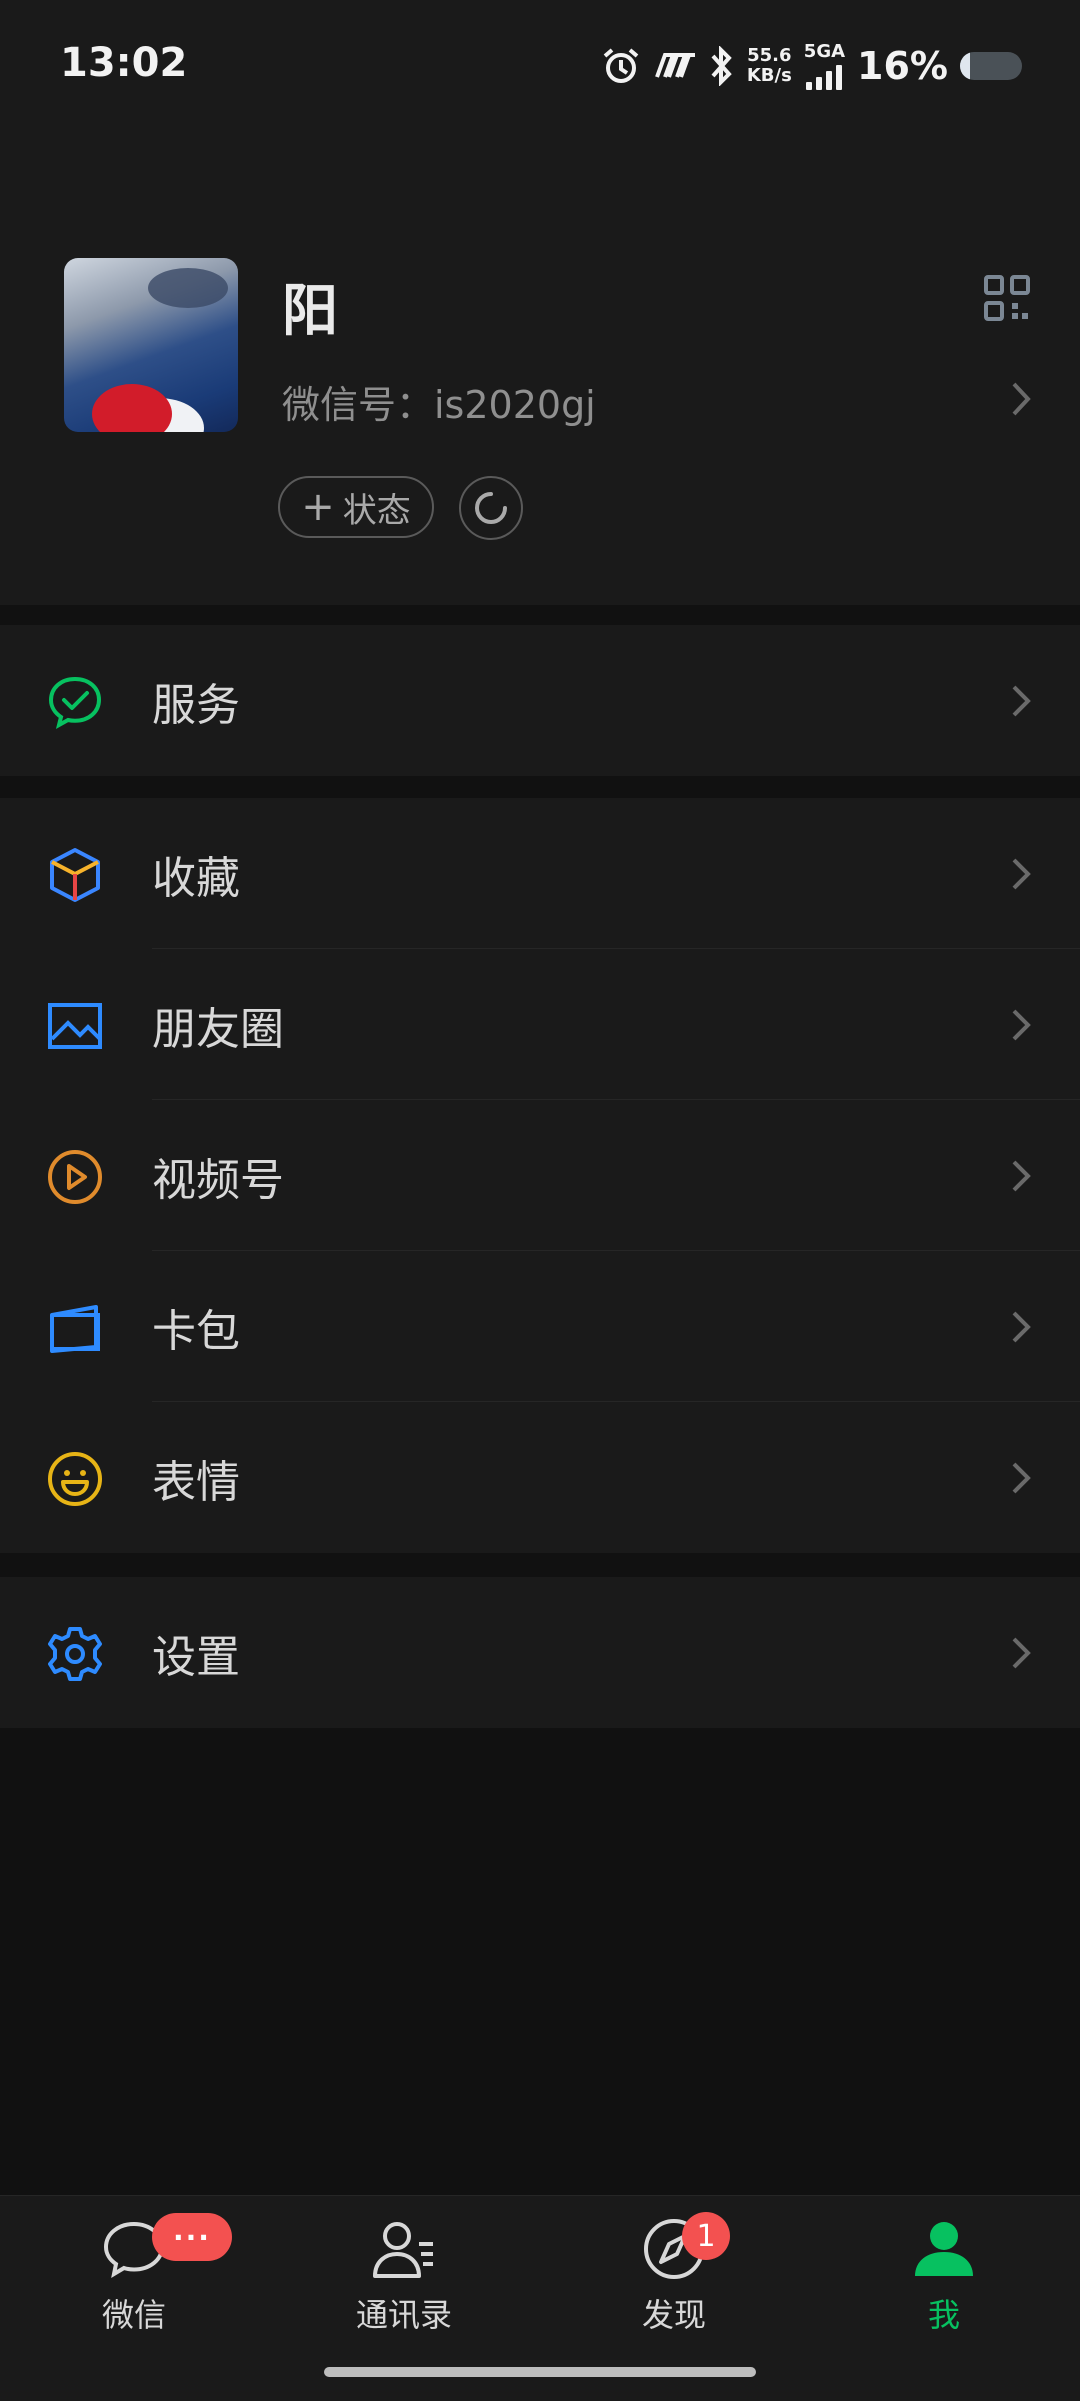  Describe the element at coordinates (218, 1180) in the screenshot. I see `menu-label-channels: 视频号` at that location.